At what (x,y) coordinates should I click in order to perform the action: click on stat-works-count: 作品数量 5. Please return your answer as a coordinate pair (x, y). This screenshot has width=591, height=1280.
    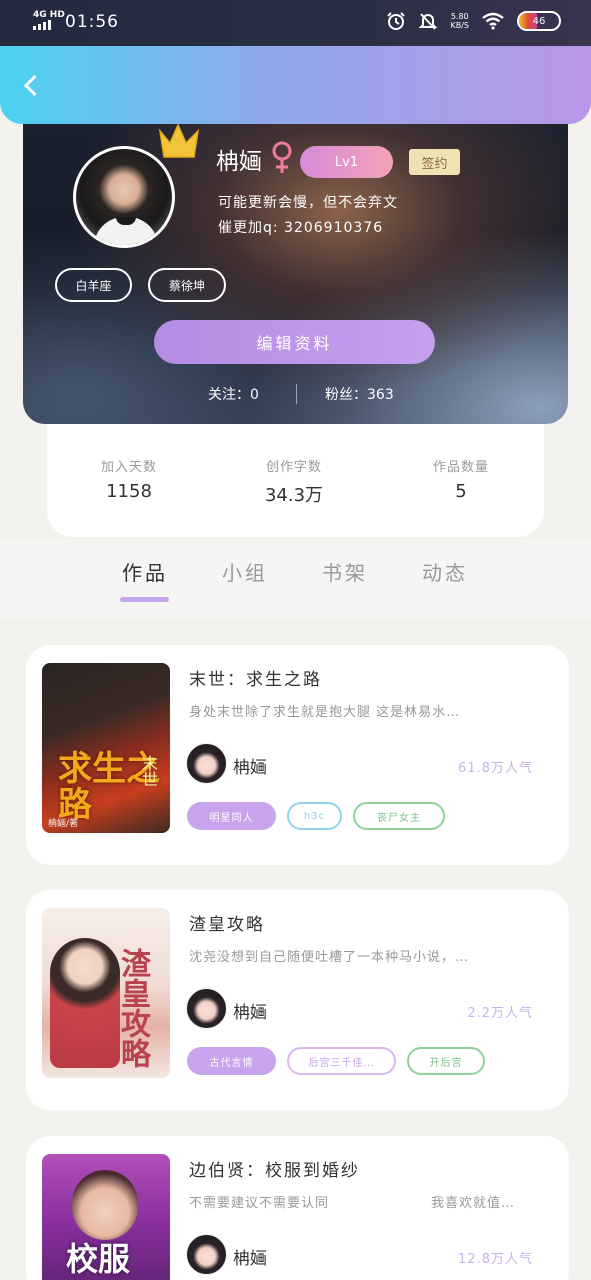
    Looking at the image, I should click on (461, 479).